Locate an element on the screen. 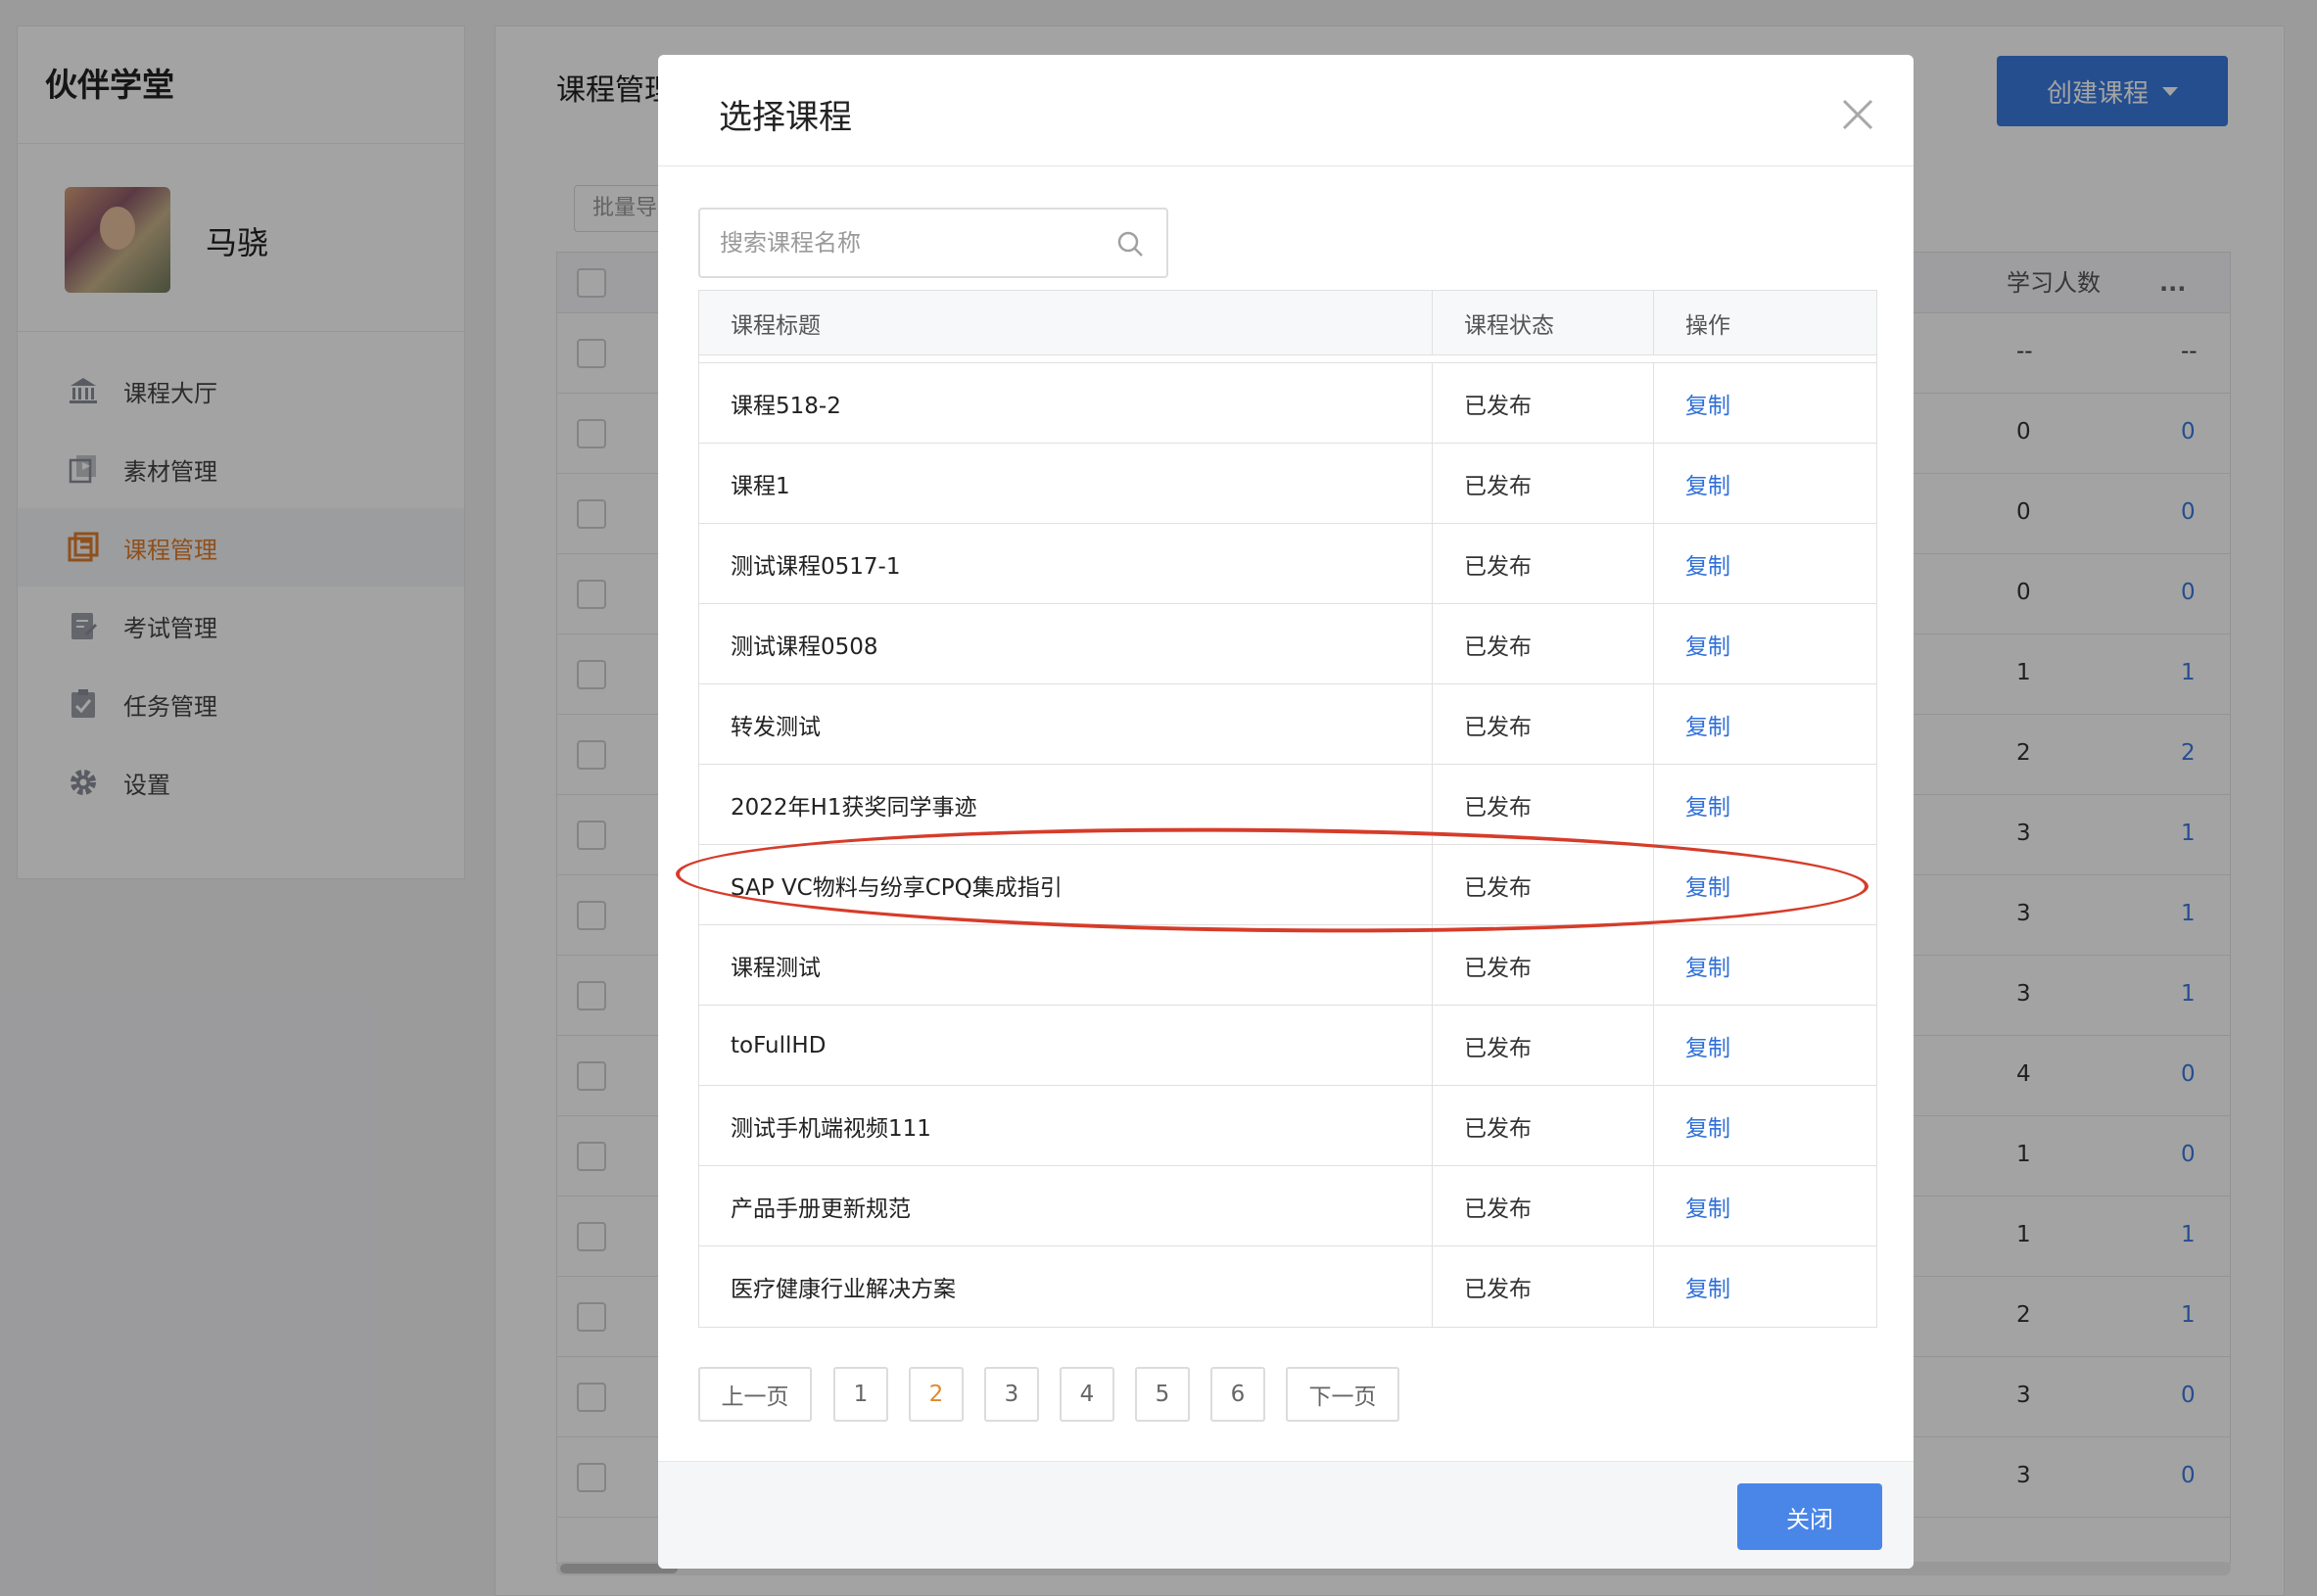 This screenshot has width=2317, height=1596. course-title-cell: 2022年H1获奖同学事迹 is located at coordinates (1066, 804).